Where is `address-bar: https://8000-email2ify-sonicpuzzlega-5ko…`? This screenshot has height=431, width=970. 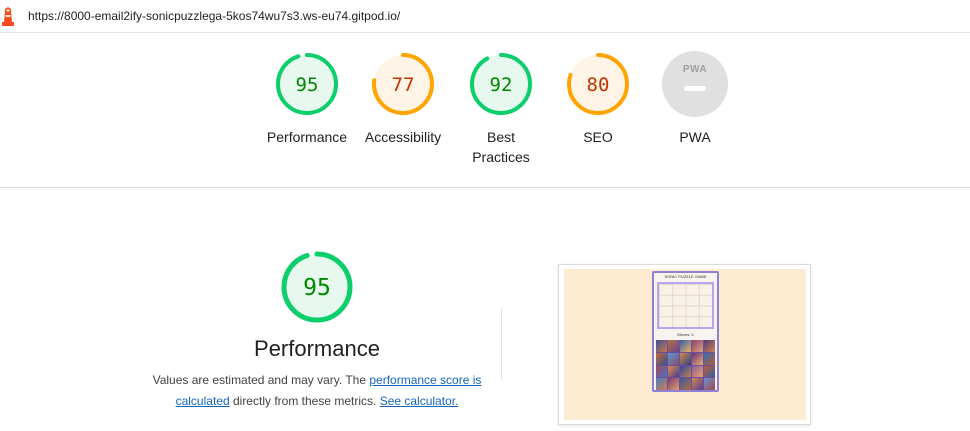
address-bar: https://8000-email2ify-sonicpuzzlega-5ko… is located at coordinates (485, 16).